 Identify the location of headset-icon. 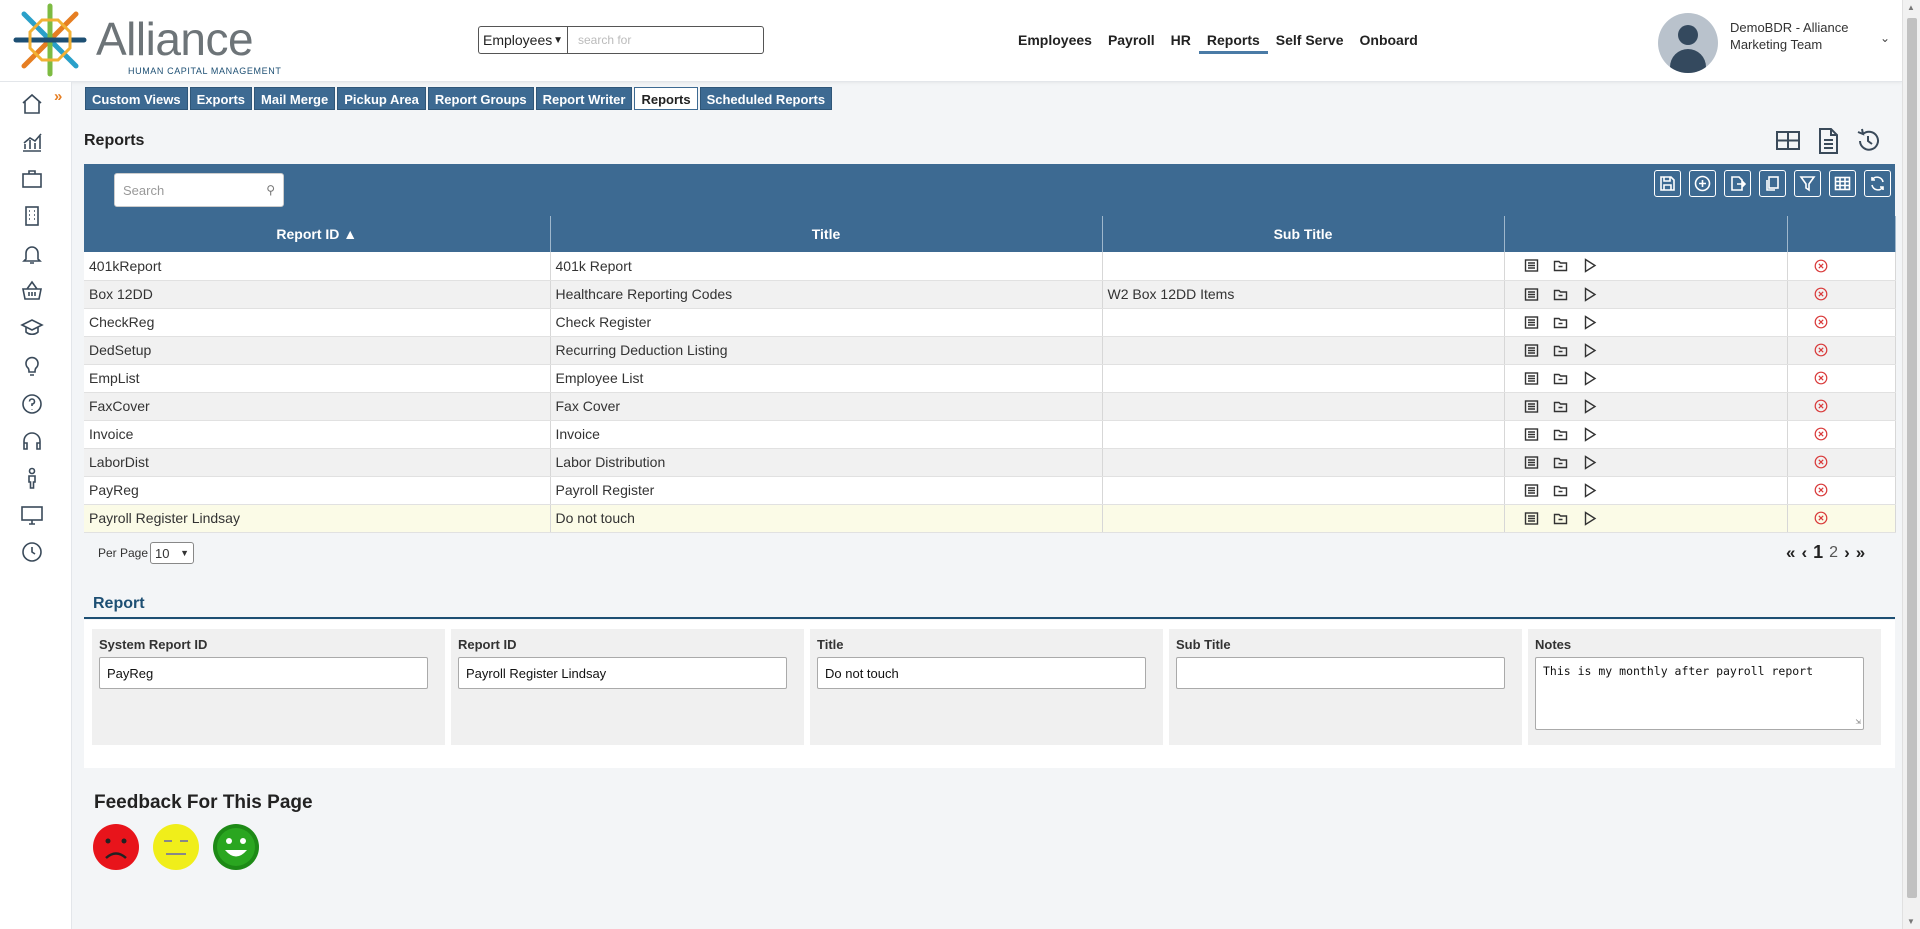
(32, 441).